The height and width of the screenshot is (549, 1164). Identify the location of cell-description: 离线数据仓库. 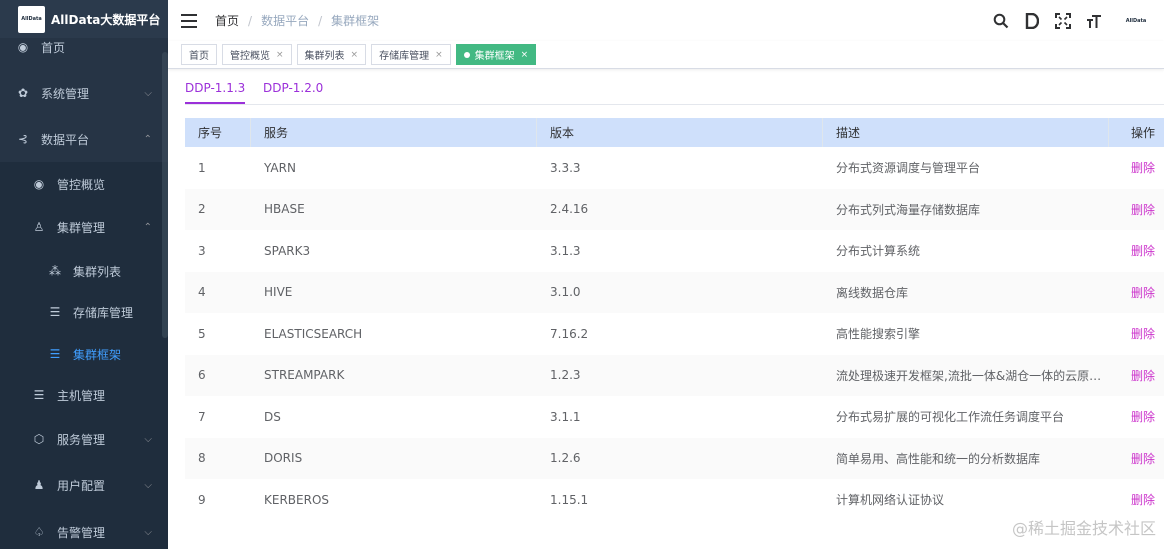
(872, 292).